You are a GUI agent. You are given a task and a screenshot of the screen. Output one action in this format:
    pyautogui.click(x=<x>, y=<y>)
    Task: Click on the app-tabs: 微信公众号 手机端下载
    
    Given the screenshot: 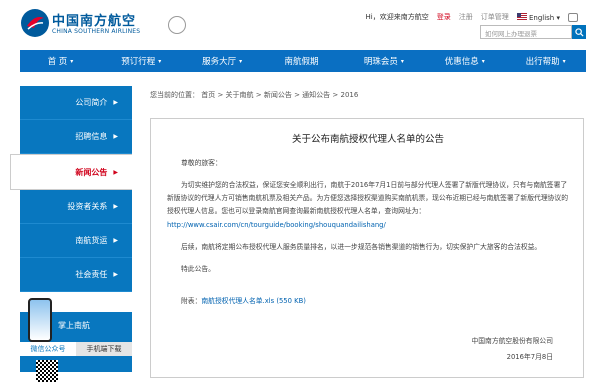 What is the action you would take?
    pyautogui.click(x=76, y=349)
    